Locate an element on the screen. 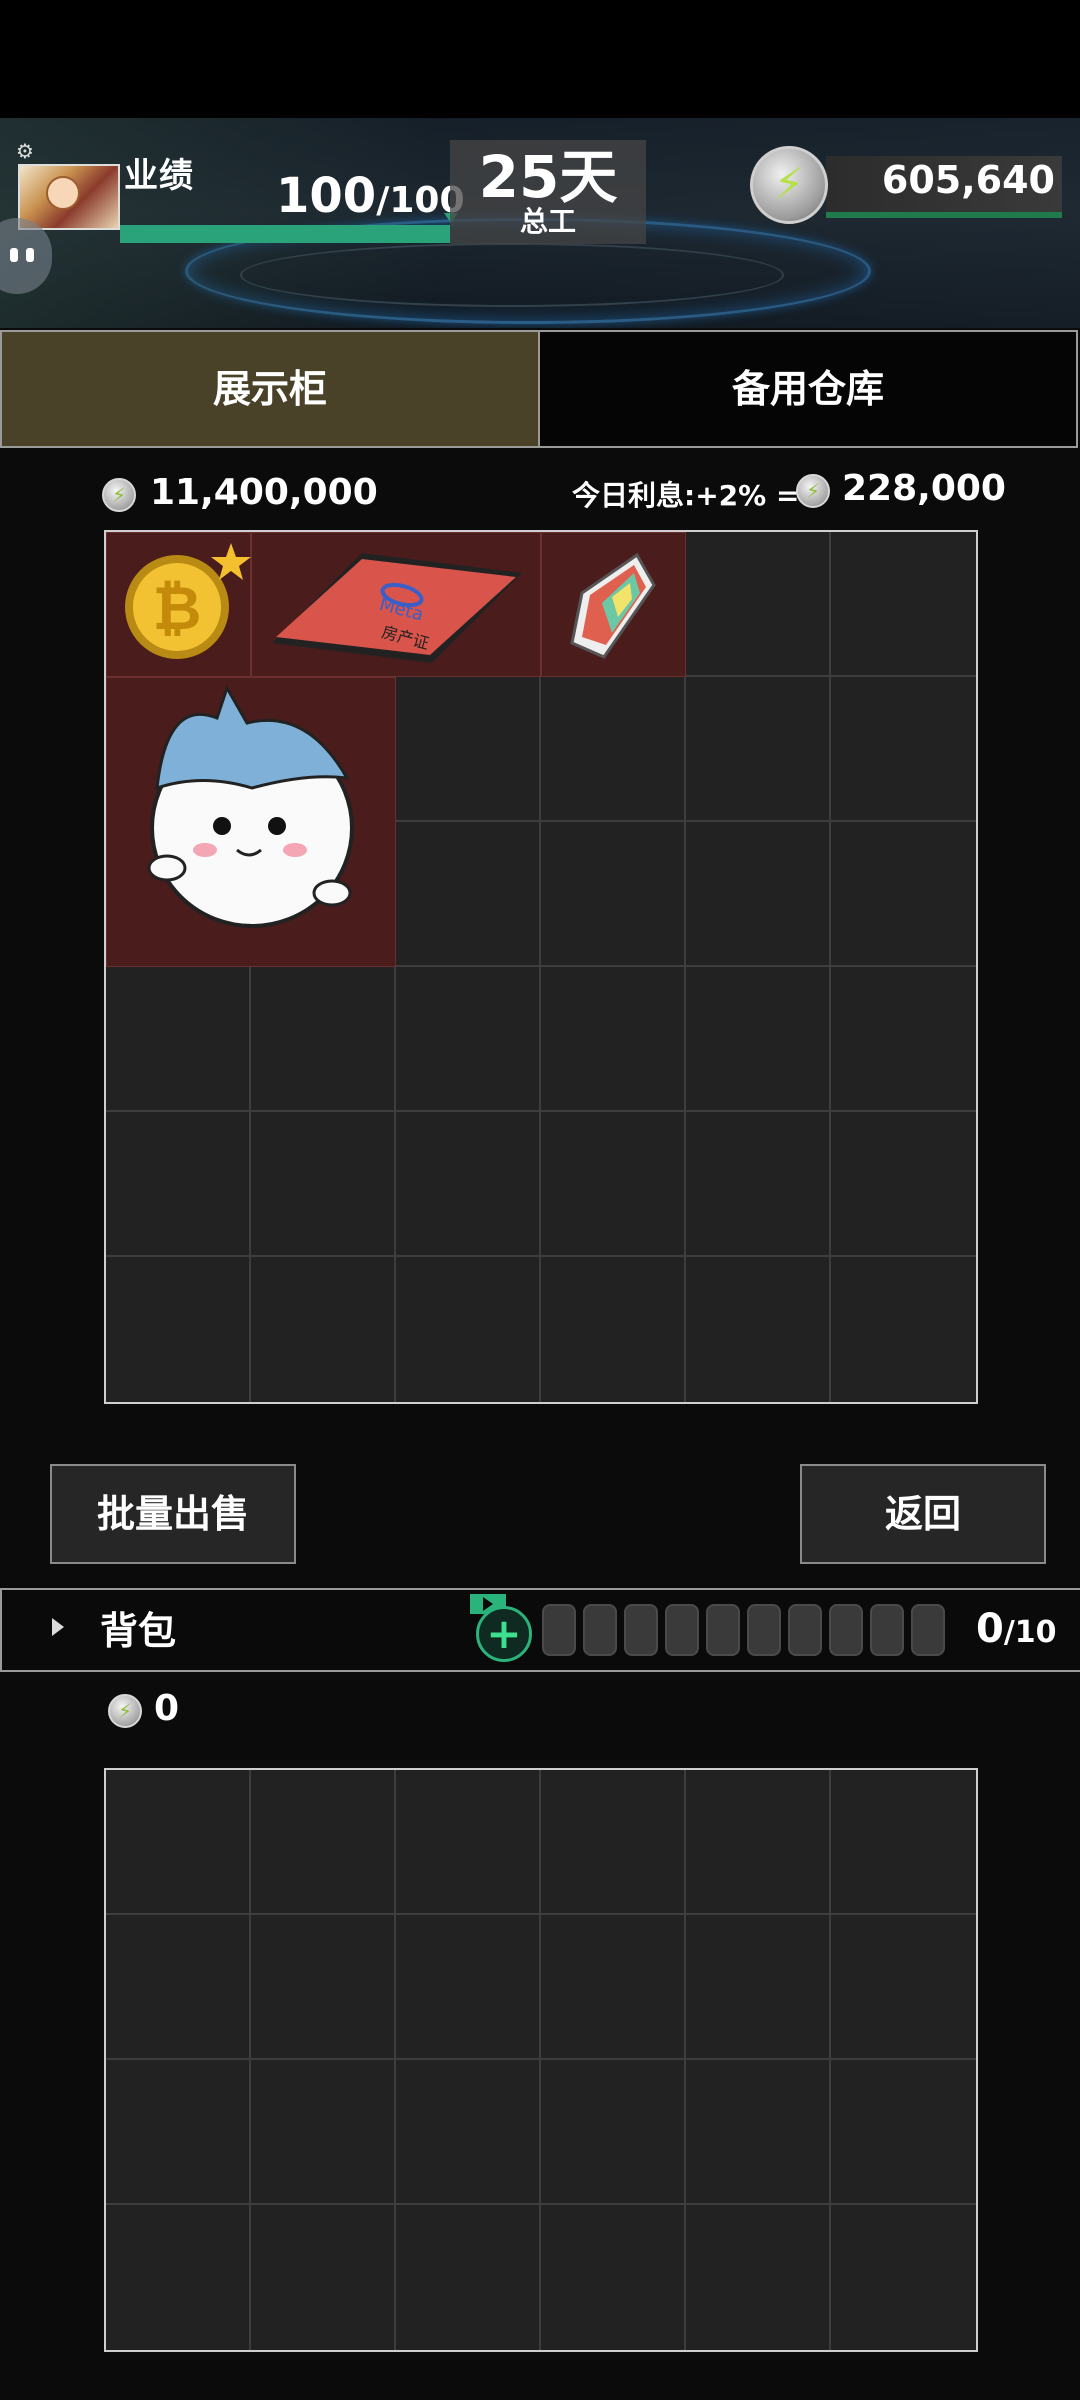  interest-label: 今日利息:+2% = is located at coordinates (686, 495).